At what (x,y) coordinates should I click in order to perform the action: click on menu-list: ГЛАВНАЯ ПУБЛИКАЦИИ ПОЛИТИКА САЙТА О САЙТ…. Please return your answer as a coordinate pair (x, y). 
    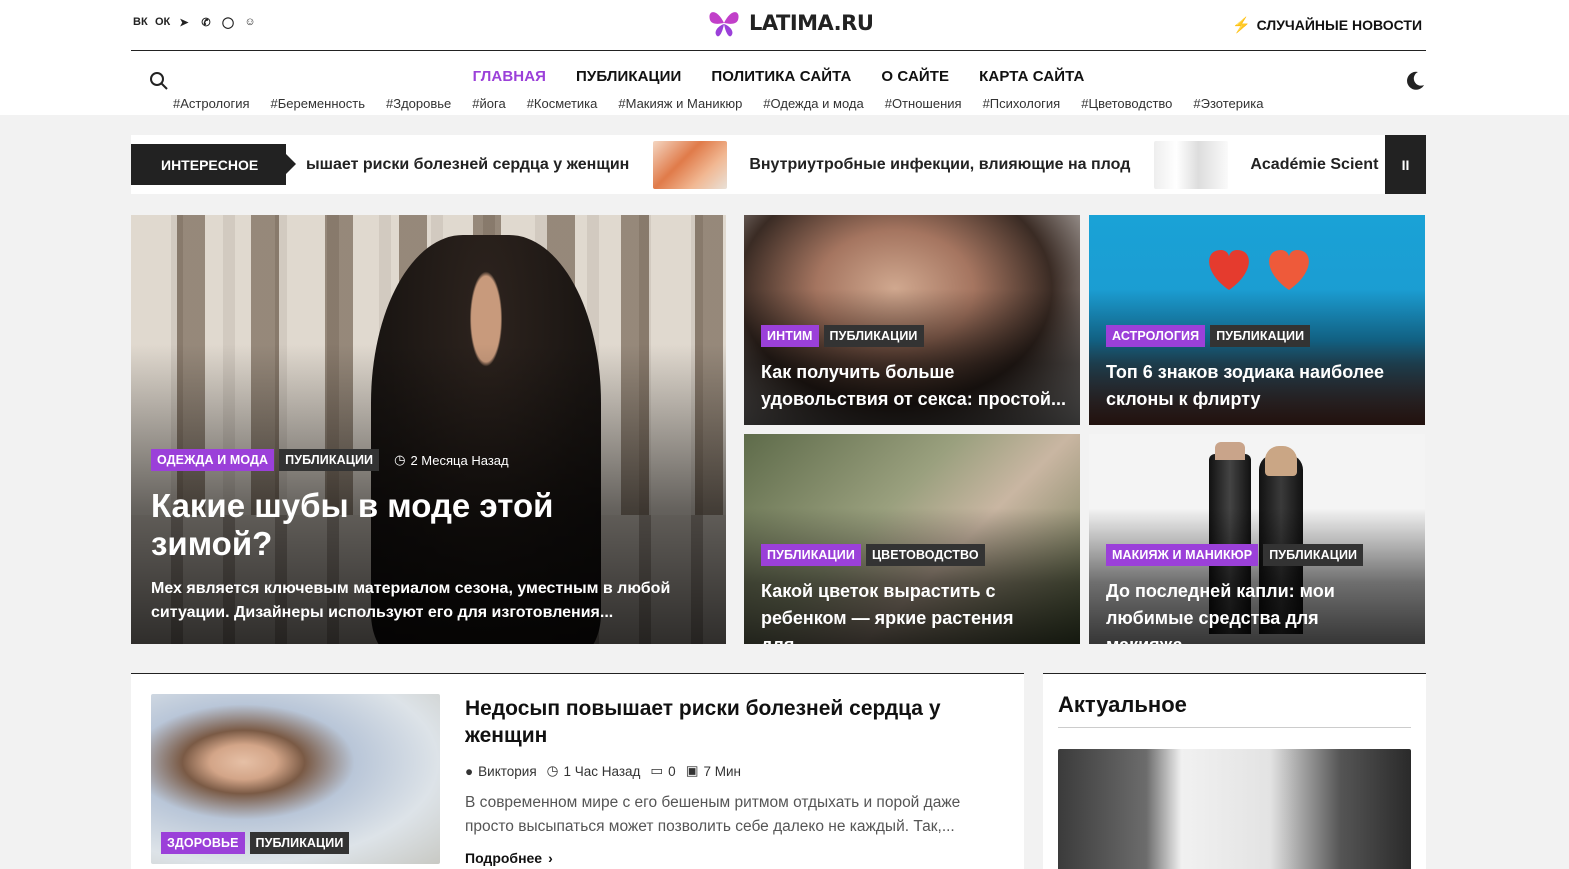
    Looking at the image, I should click on (778, 76).